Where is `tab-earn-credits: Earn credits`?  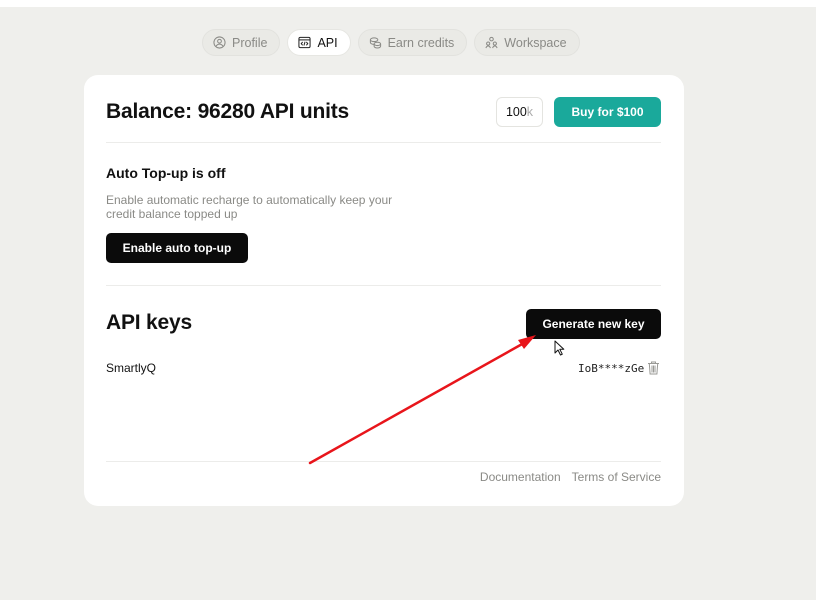 tab-earn-credits: Earn credits is located at coordinates (412, 42).